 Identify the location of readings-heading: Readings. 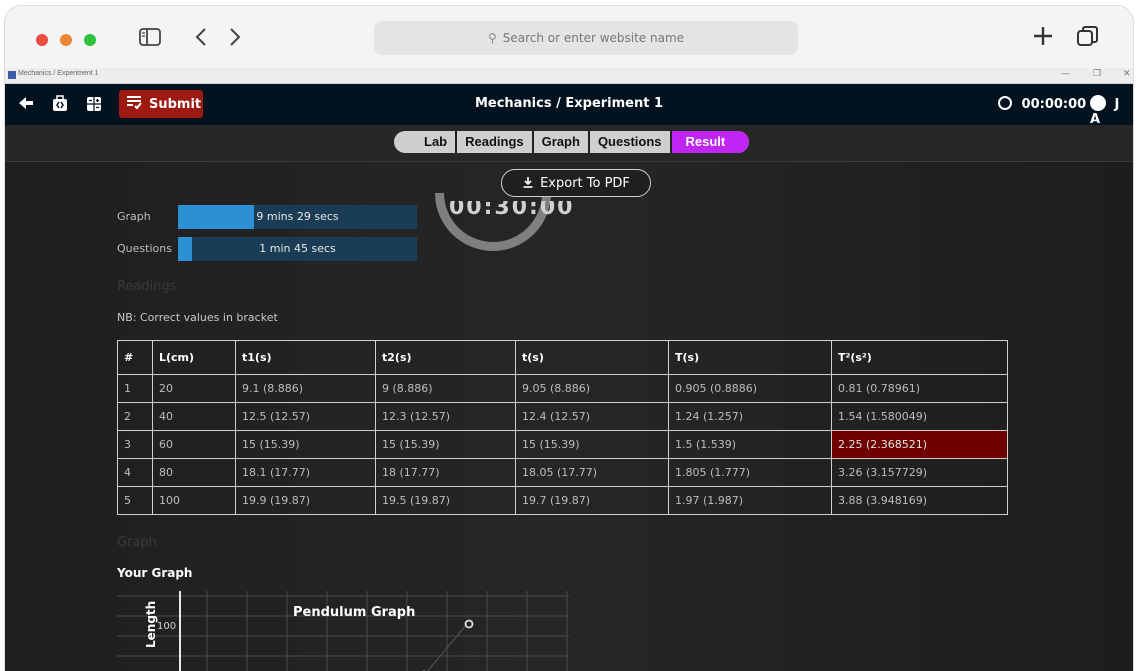
(147, 286).